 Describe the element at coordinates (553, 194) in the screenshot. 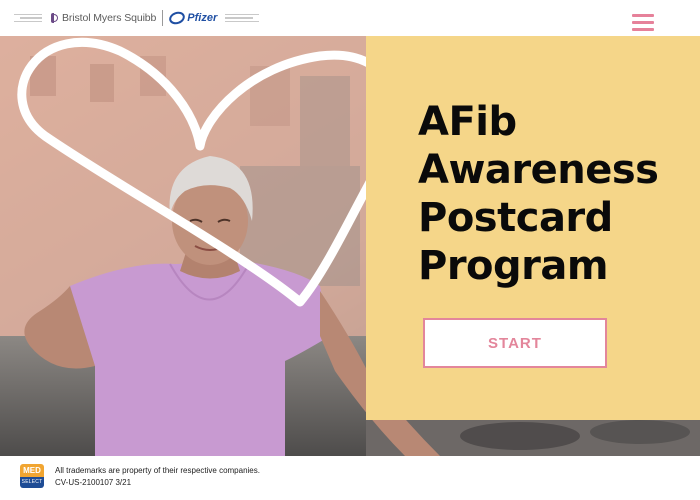

I see `page-title: AFib Awareness Postcard Program` at that location.